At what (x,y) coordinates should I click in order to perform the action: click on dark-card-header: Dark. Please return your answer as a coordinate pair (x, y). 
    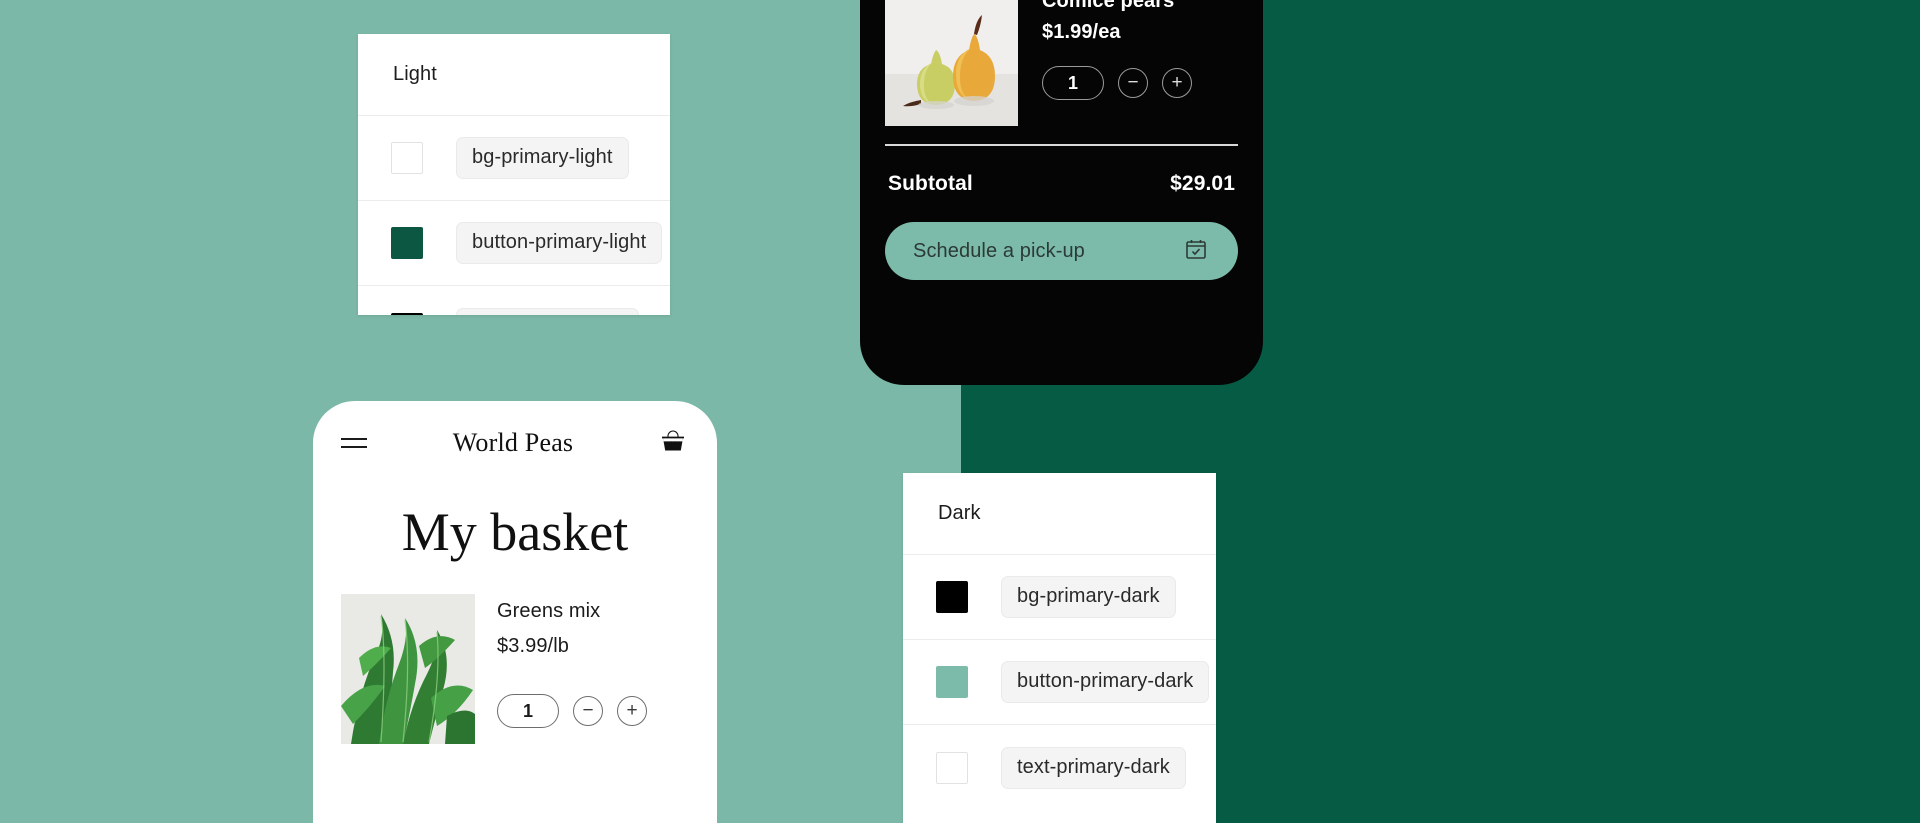
    Looking at the image, I should click on (1059, 514).